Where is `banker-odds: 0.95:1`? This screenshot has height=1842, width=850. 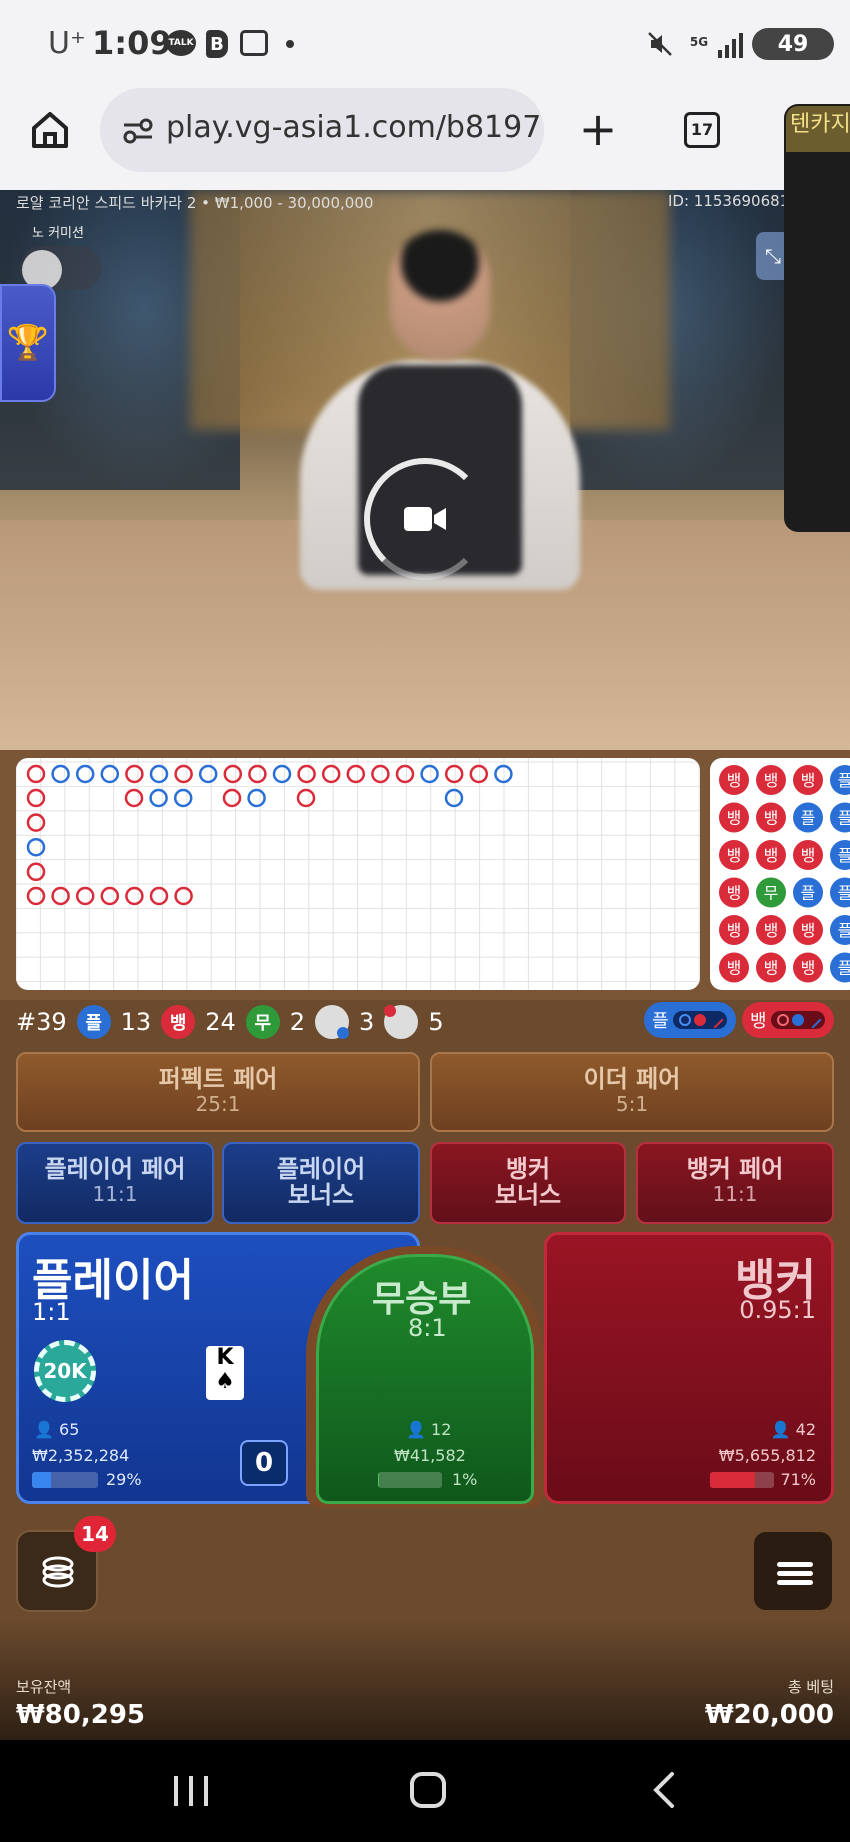 banker-odds: 0.95:1 is located at coordinates (777, 1310).